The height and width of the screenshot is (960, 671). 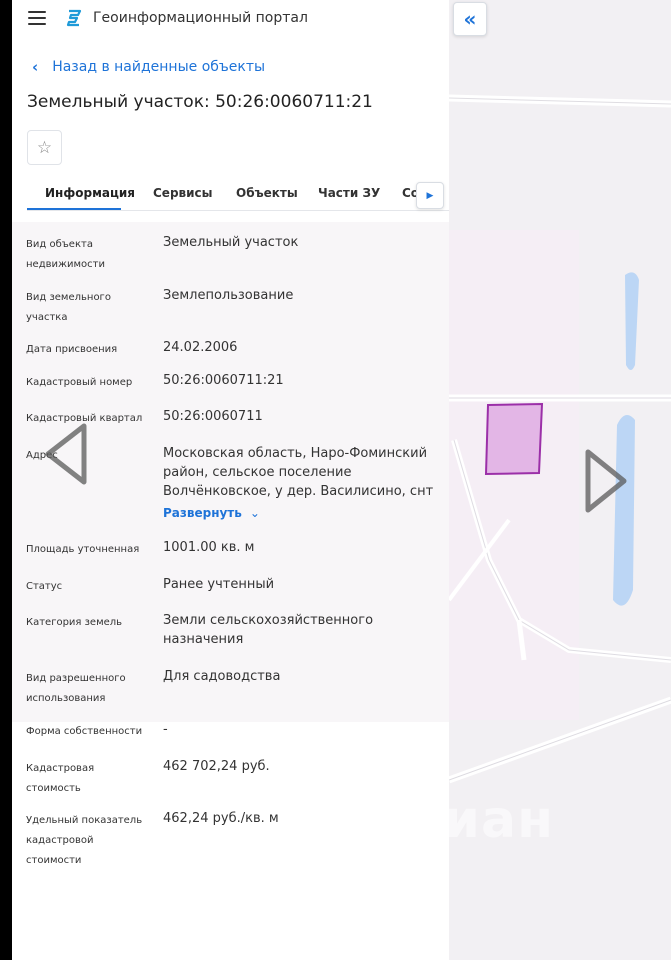 I want to click on info-value: 462 702,24 руб., so click(x=216, y=766).